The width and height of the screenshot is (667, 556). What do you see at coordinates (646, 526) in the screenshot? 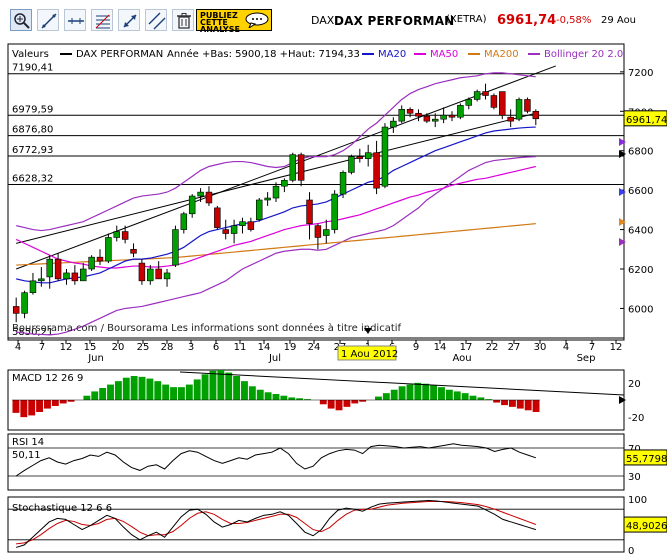
I see `stochastic-current-label: 48,9026` at bounding box center [646, 526].